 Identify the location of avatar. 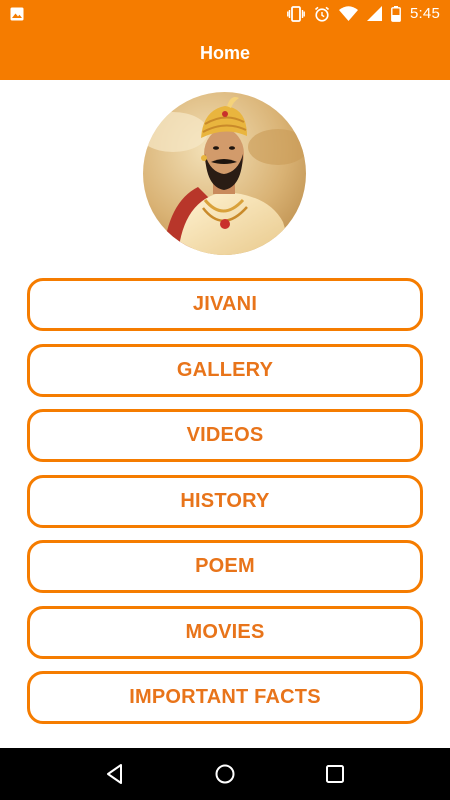
(224, 173).